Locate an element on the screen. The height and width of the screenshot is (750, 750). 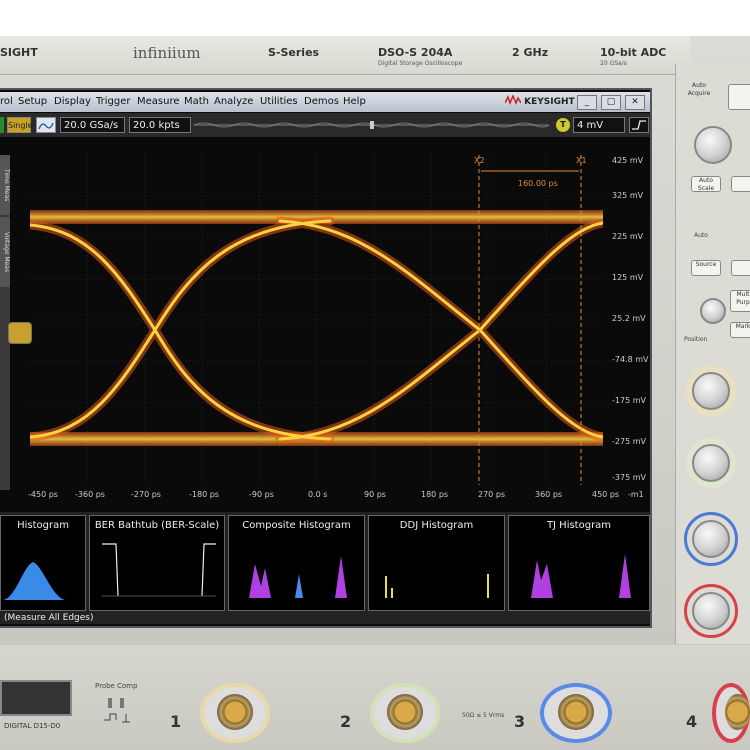
x-tick-label: -90 ps is located at coordinates (261, 494).